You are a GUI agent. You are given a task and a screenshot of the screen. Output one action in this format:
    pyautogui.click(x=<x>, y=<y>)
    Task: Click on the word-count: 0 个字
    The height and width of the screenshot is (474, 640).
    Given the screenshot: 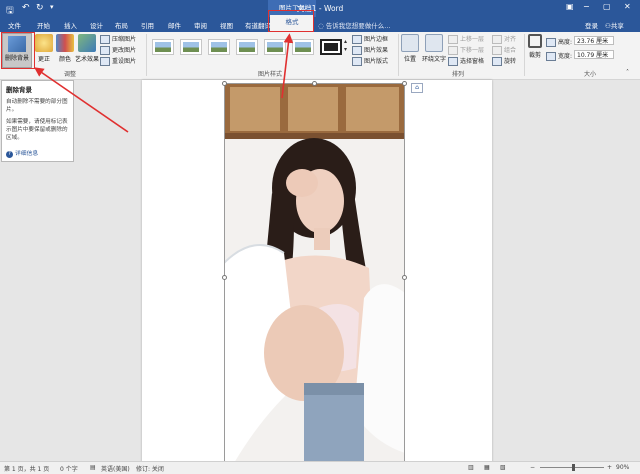 What is the action you would take?
    pyautogui.click(x=69, y=468)
    